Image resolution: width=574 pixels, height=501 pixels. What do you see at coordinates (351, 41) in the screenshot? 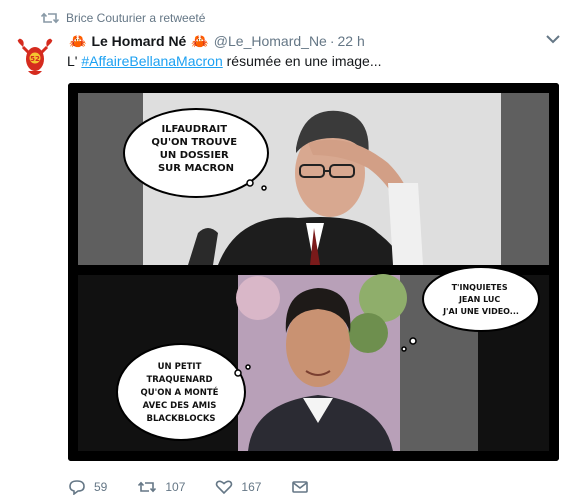
I see `tweet-timestamp: 22 h` at bounding box center [351, 41].